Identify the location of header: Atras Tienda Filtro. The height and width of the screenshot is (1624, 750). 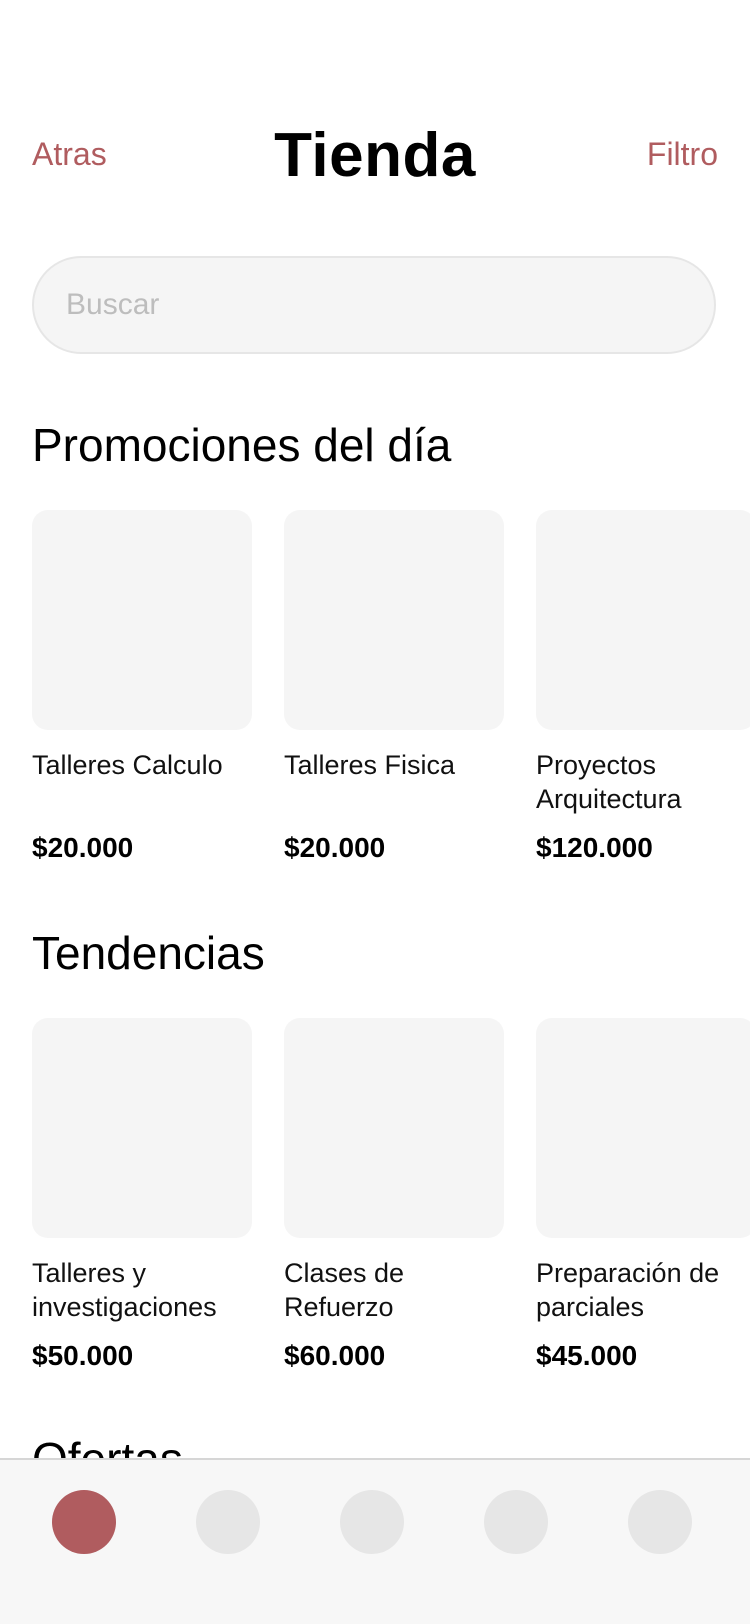
(375, 155).